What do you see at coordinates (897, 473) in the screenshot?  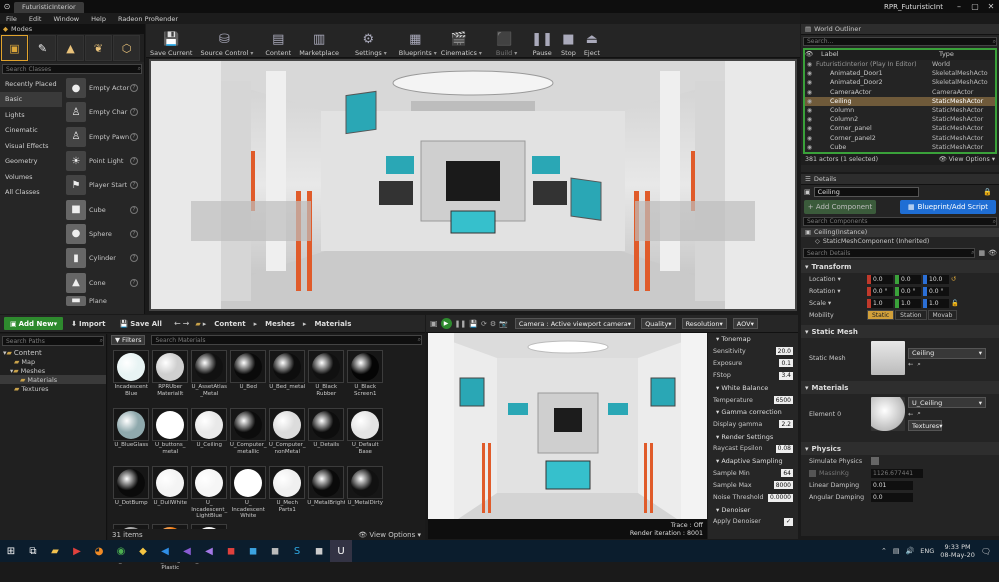 I see `mass-input: 1126.677441` at bounding box center [897, 473].